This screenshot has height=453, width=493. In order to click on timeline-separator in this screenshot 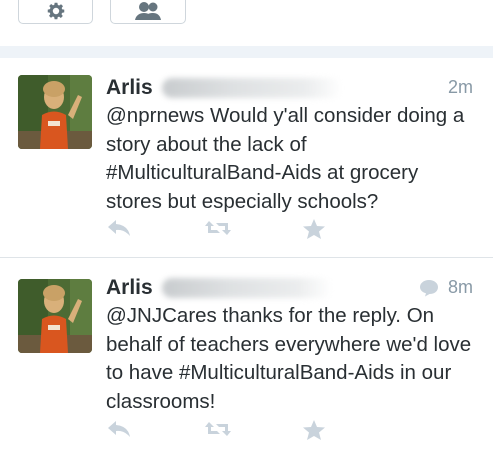, I will do `click(246, 52)`.